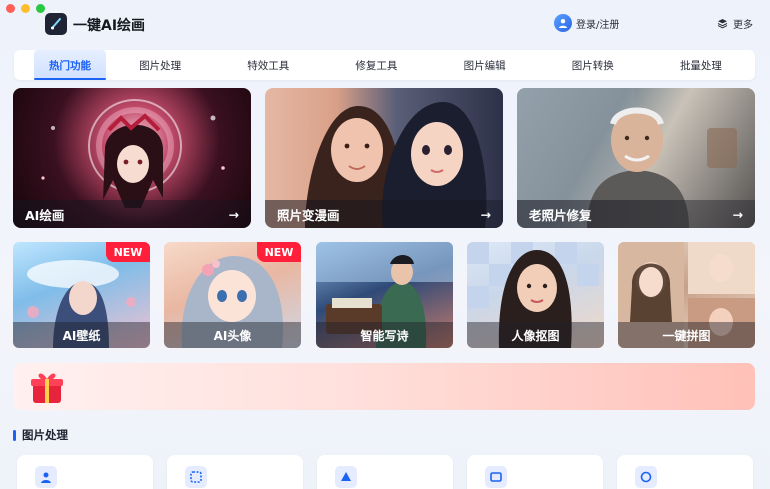  Describe the element at coordinates (485, 65) in the screenshot. I see `tab-image-editing: 图片编辑` at that location.